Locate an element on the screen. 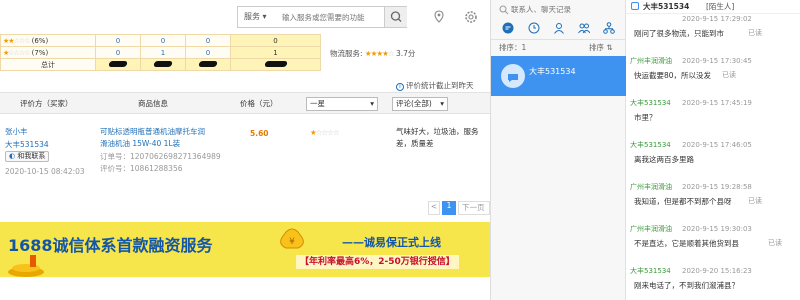  review-number: 评价号：10861288356 is located at coordinates (141, 168).